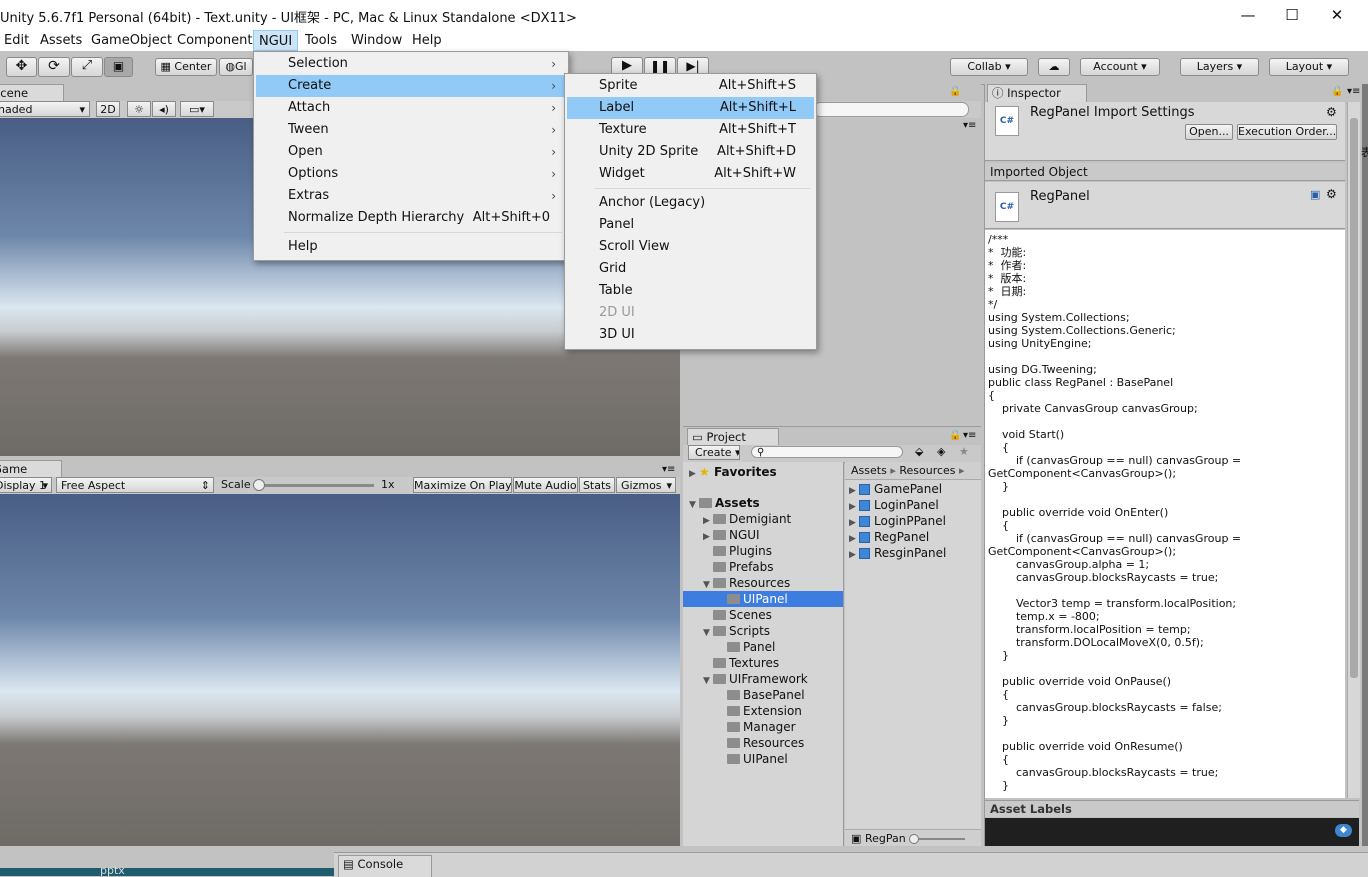 This screenshot has height=877, width=1368. Describe the element at coordinates (32, 93) in the screenshot. I see `tab-scene: Scene` at that location.